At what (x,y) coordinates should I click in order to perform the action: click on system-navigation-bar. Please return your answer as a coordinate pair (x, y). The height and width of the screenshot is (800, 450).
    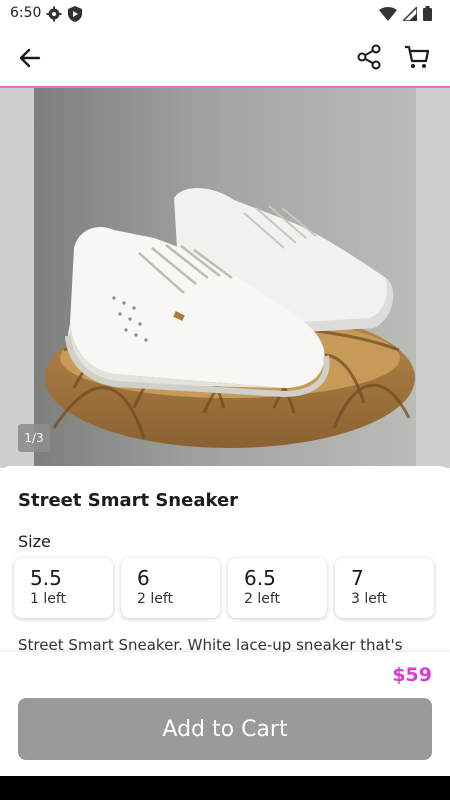
    Looking at the image, I should click on (225, 788).